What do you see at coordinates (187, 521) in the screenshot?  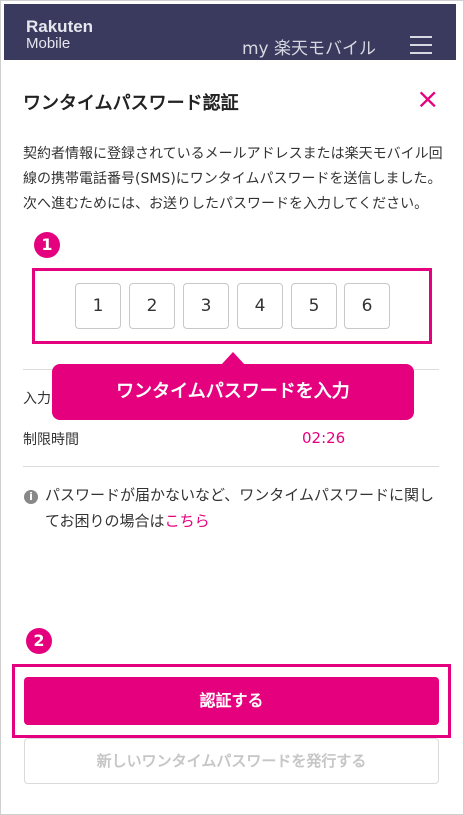 I see `help-link: こちら` at bounding box center [187, 521].